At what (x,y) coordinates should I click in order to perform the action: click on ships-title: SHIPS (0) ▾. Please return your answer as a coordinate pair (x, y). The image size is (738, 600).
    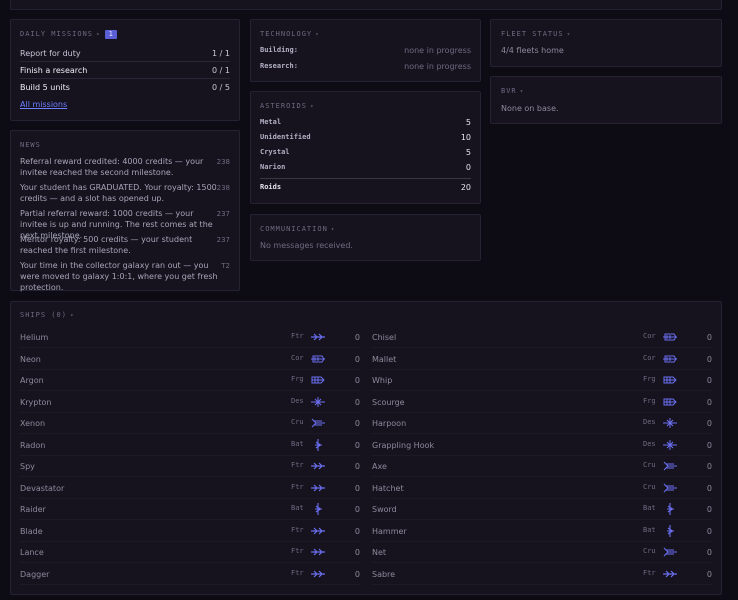
    Looking at the image, I should click on (47, 315).